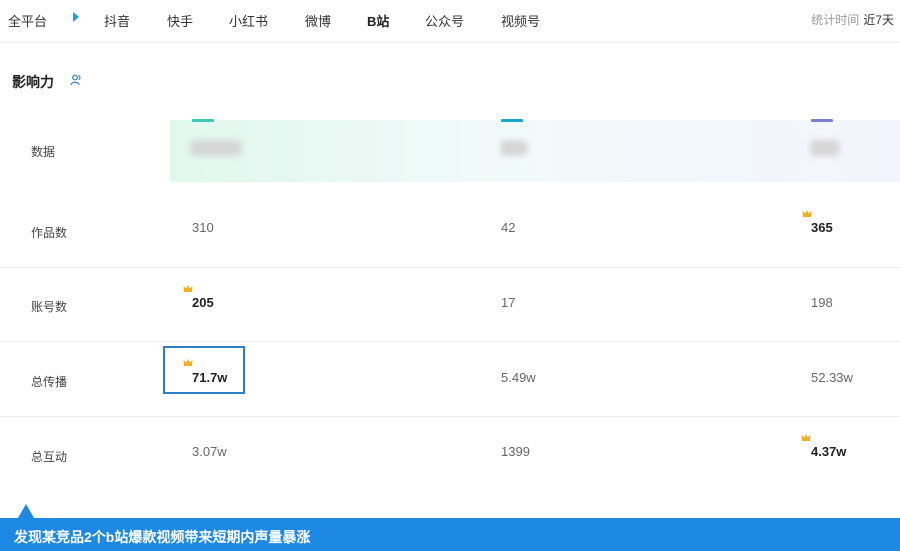 Image resolution: width=900 pixels, height=551 pixels. I want to click on row-label-accounts: 账号数, so click(49, 307).